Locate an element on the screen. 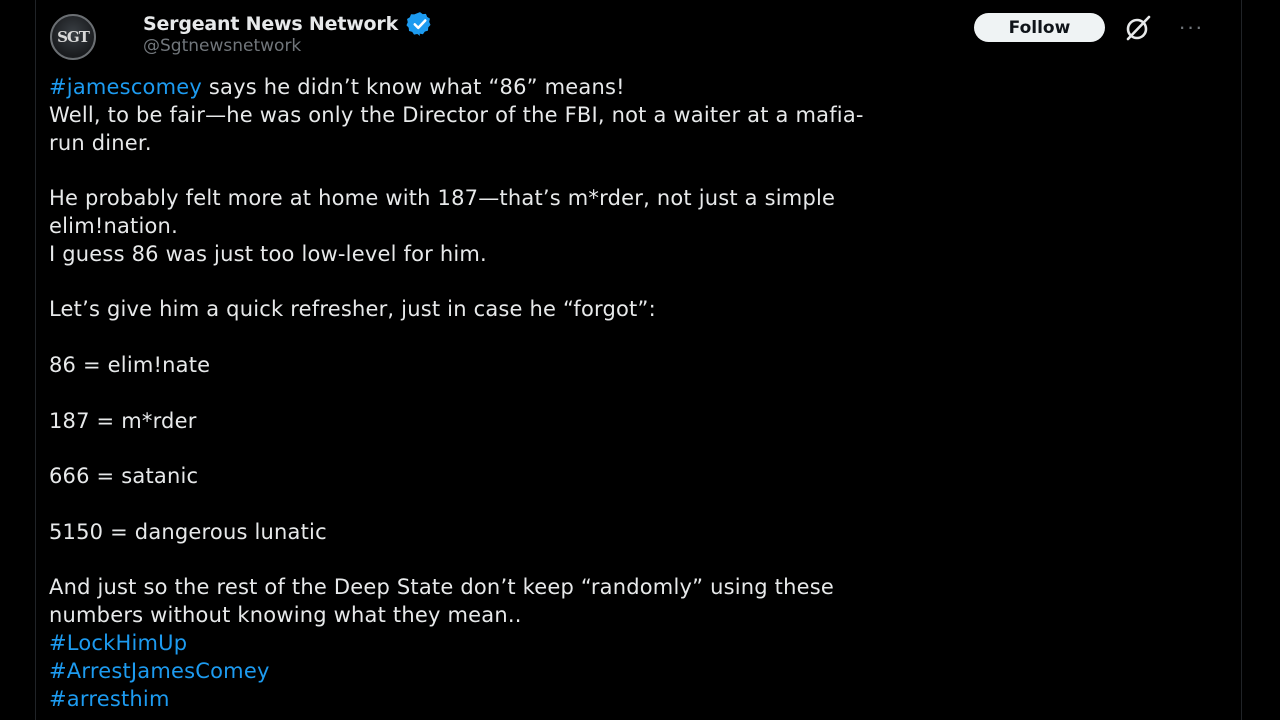 The width and height of the screenshot is (1280, 720). grok-icon is located at coordinates (1138, 28).